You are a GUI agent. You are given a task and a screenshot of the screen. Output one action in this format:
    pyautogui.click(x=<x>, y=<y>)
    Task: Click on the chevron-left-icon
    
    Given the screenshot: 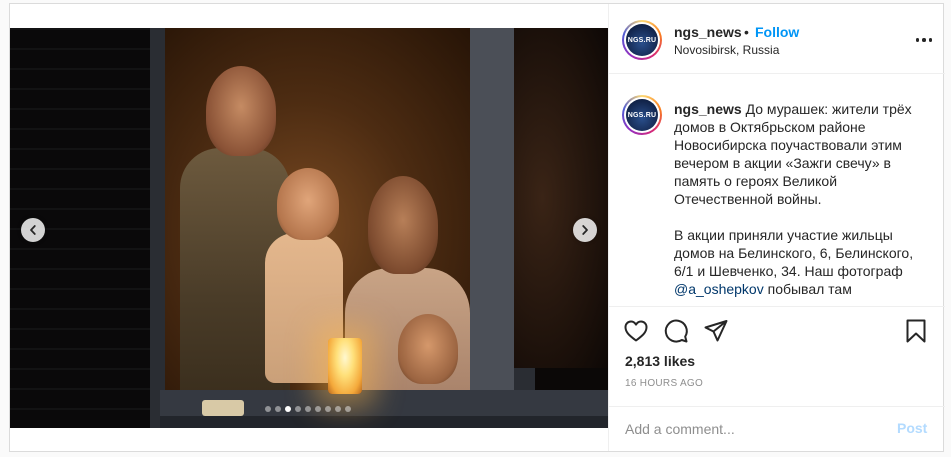 What is the action you would take?
    pyautogui.click(x=33, y=230)
    